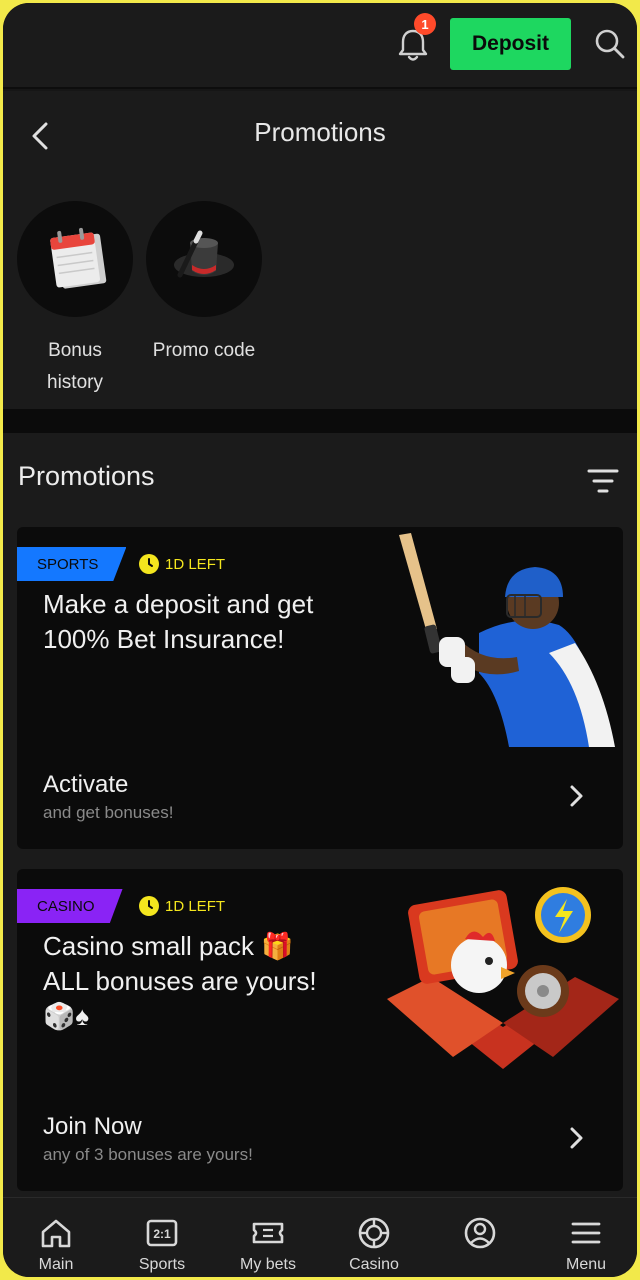  I want to click on nav-casino: Casino, so click(374, 1237).